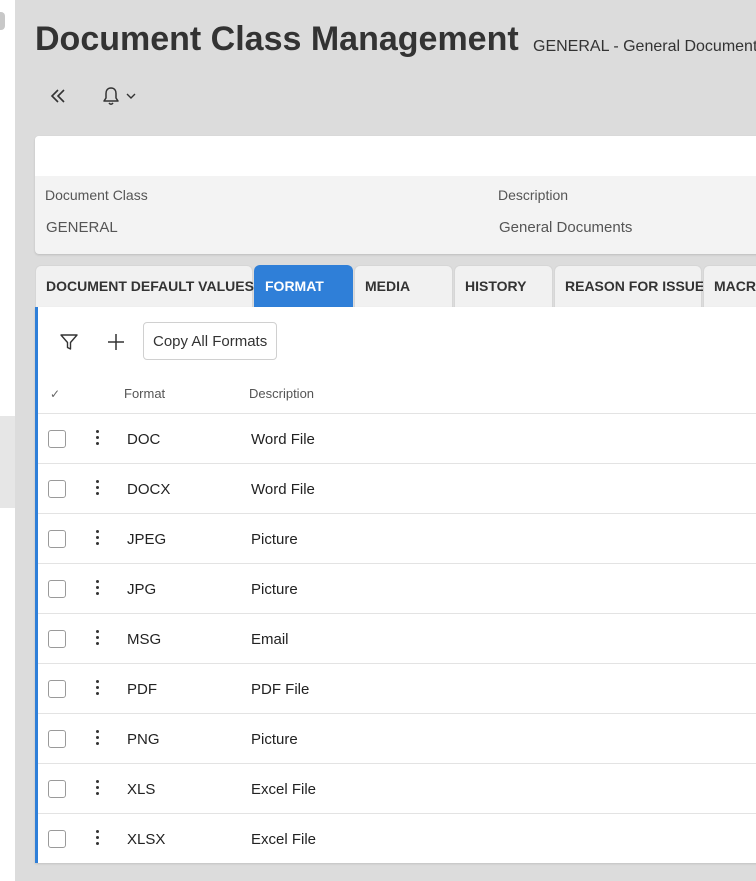 The image size is (756, 881). Describe the element at coordinates (729, 286) in the screenshot. I see `tab-macro: MACRO` at that location.